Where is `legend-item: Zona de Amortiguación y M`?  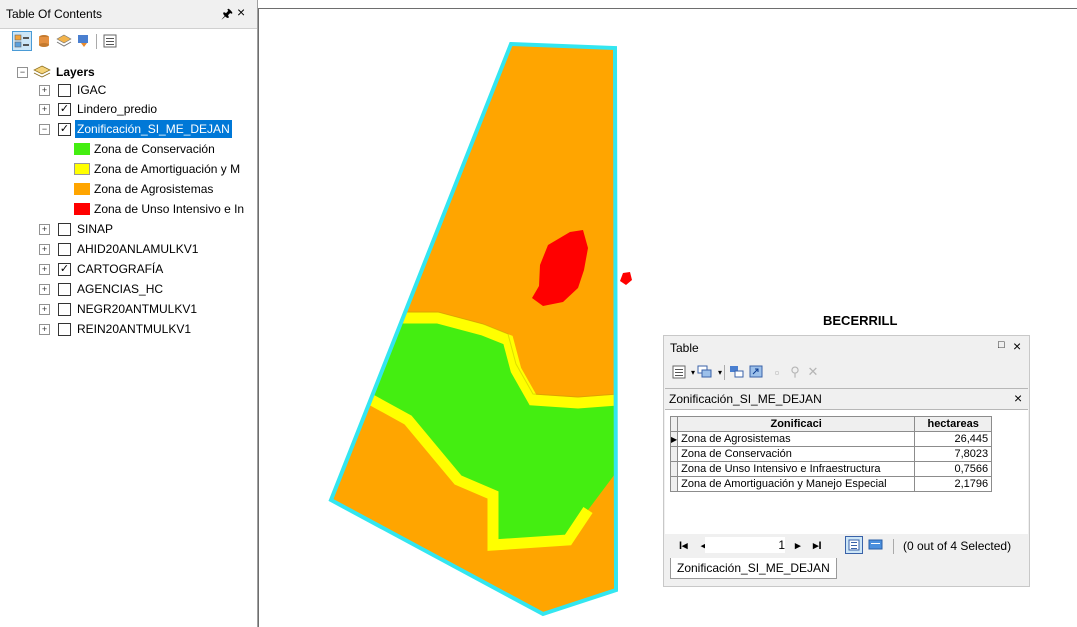
legend-item: Zona de Amortiguación y M is located at coordinates (128, 169).